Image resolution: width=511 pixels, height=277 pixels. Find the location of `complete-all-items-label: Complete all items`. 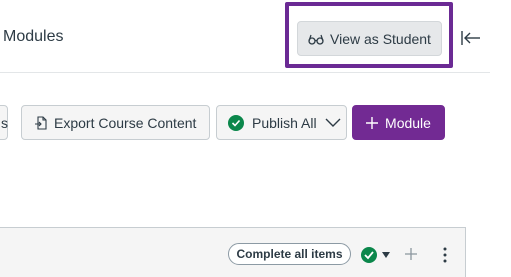

complete-all-items-label: Complete all items is located at coordinates (289, 254).